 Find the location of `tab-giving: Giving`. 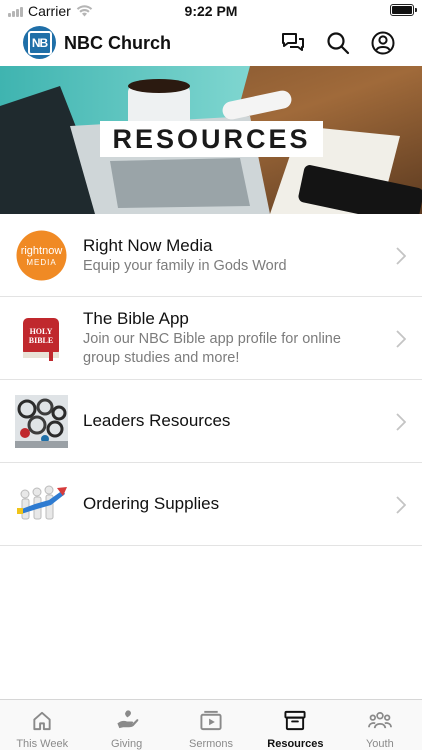

tab-giving: Giving is located at coordinates (126, 725).